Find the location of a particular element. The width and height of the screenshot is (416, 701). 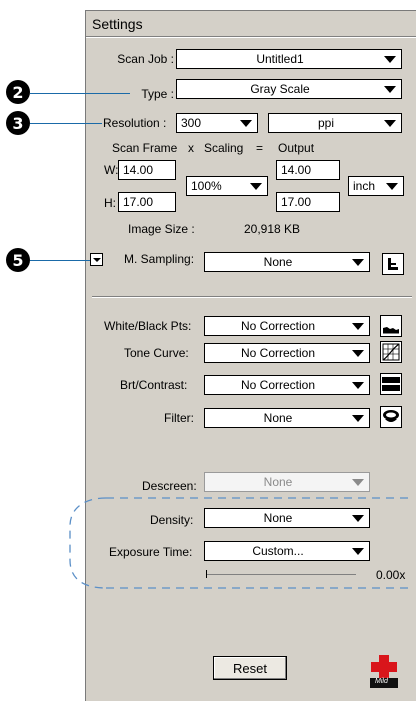

tone-curve-label: Tone Curve: is located at coordinates (156, 353).